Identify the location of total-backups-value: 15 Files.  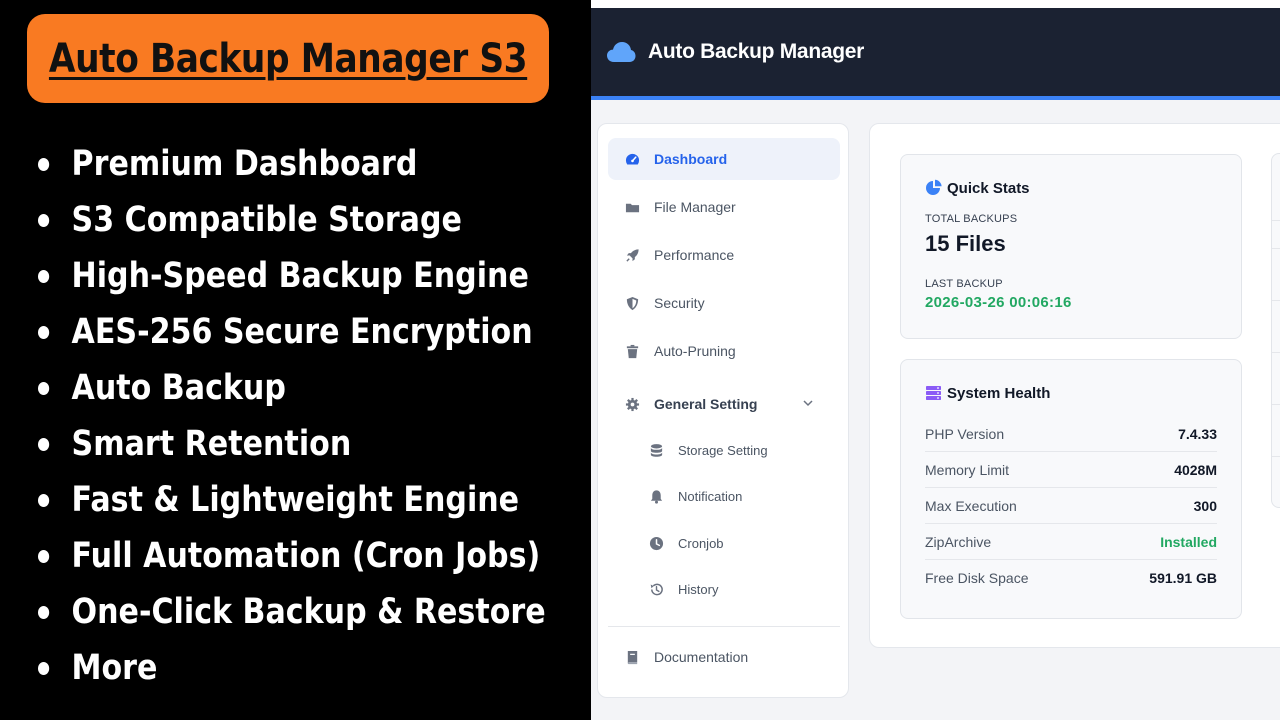
(965, 243).